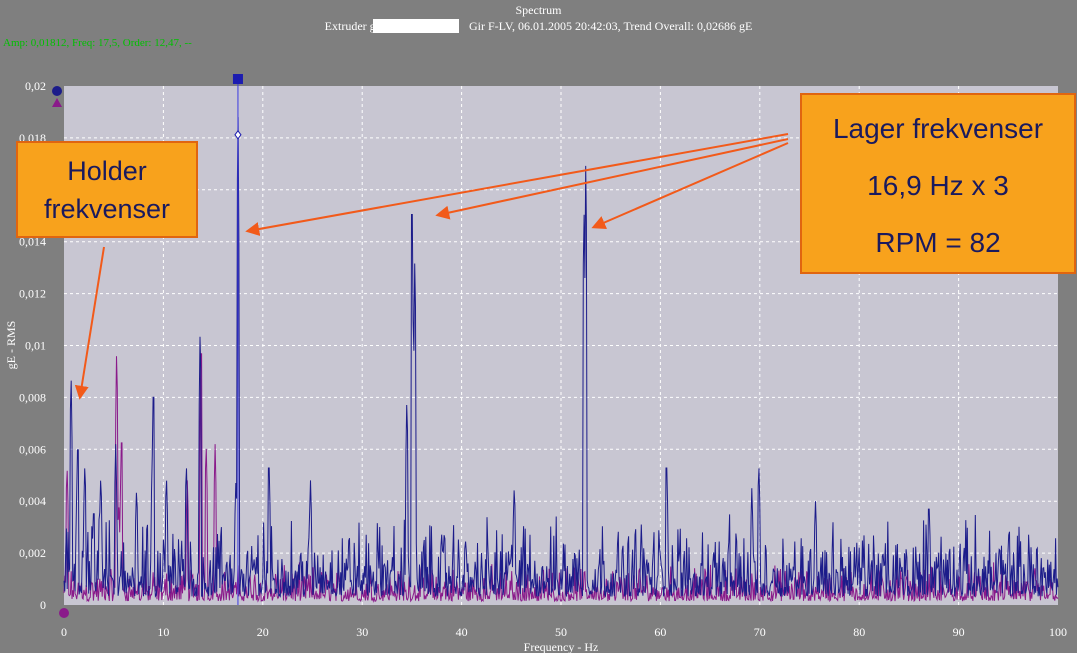 This screenshot has height=653, width=1077. What do you see at coordinates (938, 128) in the screenshot?
I see `lager-callout-line-1: Lager frekvenser` at bounding box center [938, 128].